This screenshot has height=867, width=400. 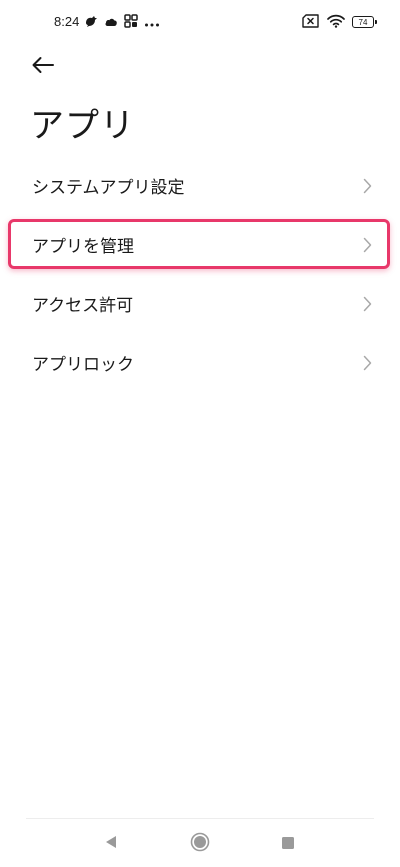 I want to click on battery-icon: 74, so click(x=364, y=22).